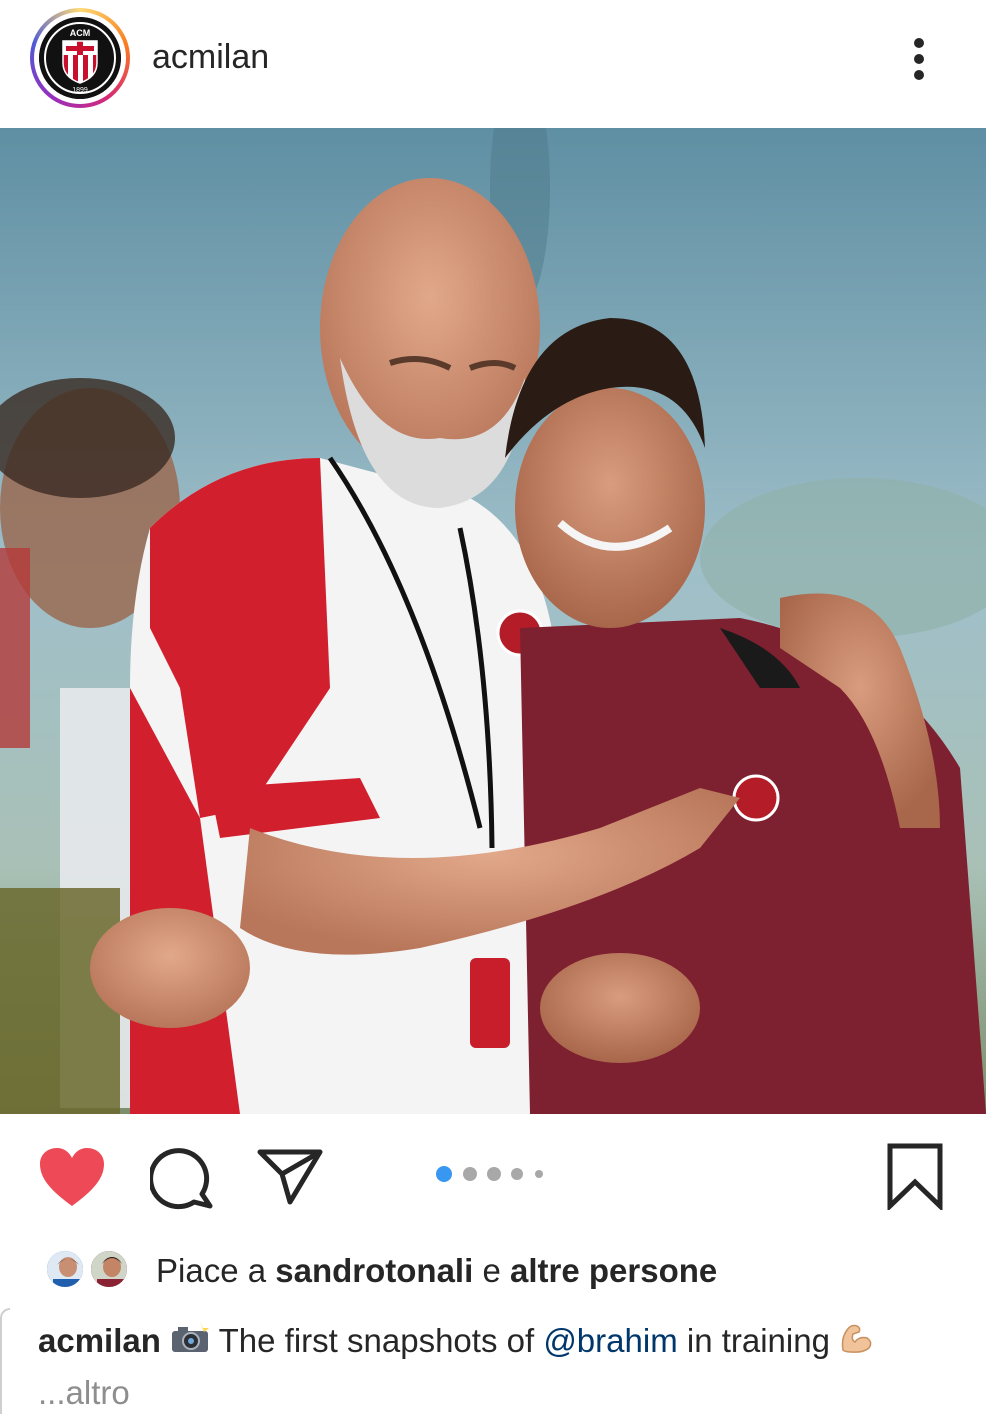  Describe the element at coordinates (181, 1181) in the screenshot. I see `comment-icon` at that location.